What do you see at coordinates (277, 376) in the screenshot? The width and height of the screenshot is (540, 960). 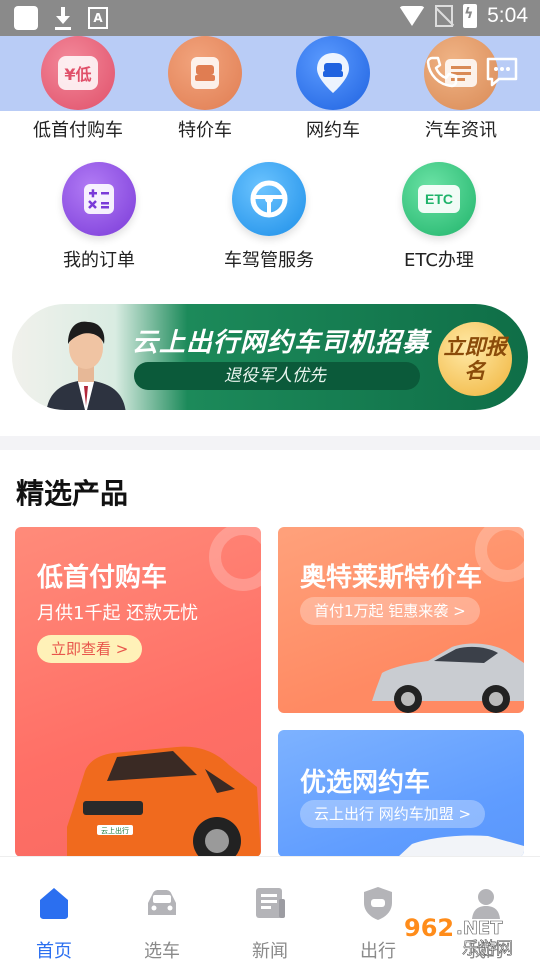 I see `banner-subtitle: 退役军人优先` at bounding box center [277, 376].